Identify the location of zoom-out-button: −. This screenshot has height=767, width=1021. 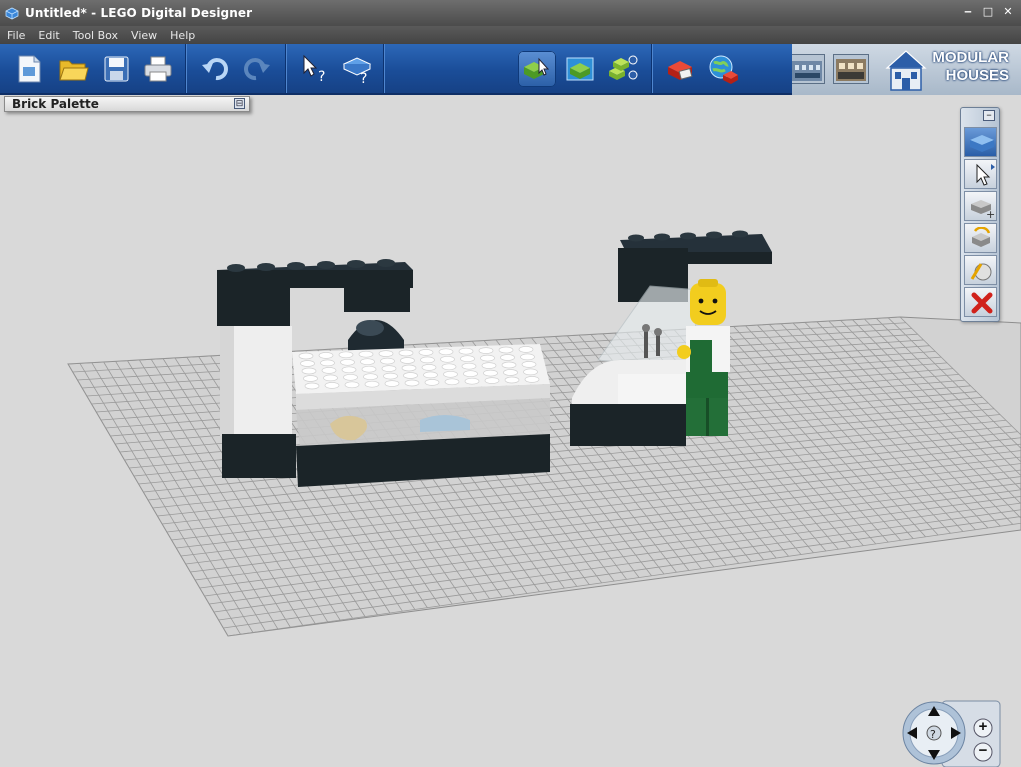
(983, 750).